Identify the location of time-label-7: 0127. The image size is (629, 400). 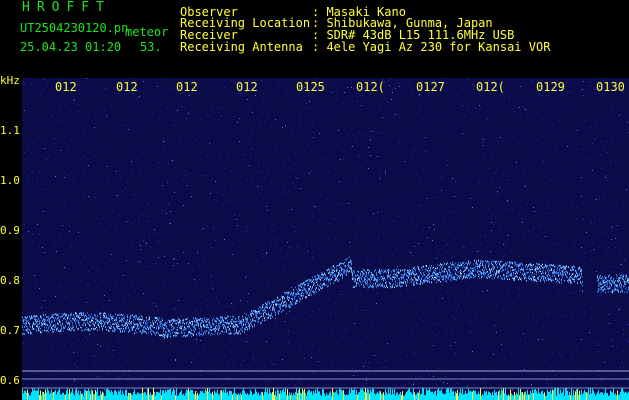
(430, 87).